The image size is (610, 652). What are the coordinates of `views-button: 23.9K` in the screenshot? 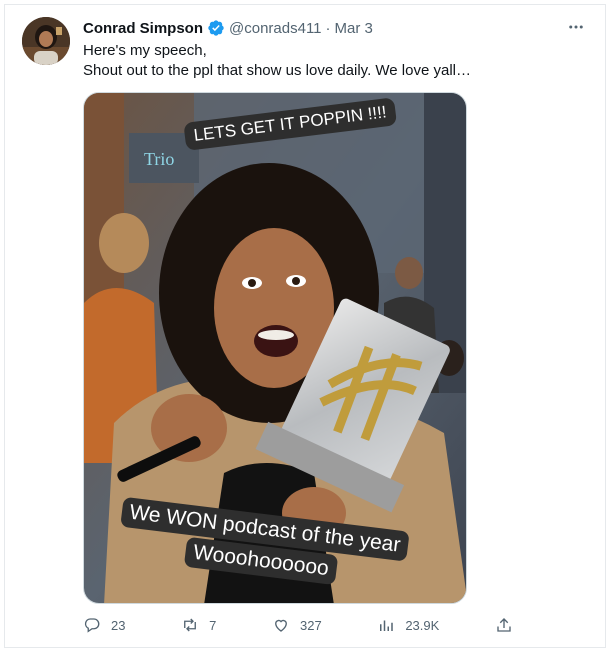 It's located at (408, 625).